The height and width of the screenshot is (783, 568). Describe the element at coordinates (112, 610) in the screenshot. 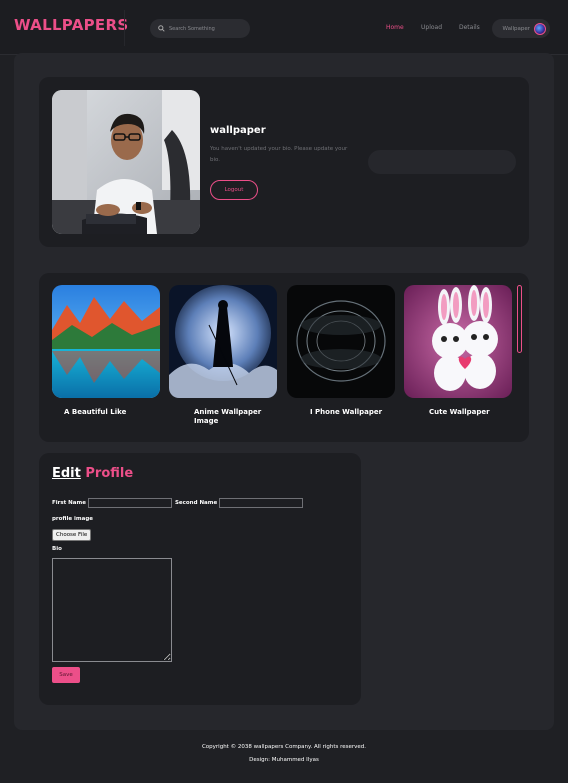

I see `bio-textarea` at that location.